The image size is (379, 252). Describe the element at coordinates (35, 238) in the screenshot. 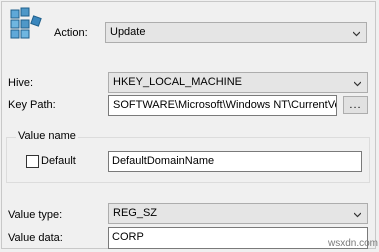

I see `value-data-label: Value data:` at that location.